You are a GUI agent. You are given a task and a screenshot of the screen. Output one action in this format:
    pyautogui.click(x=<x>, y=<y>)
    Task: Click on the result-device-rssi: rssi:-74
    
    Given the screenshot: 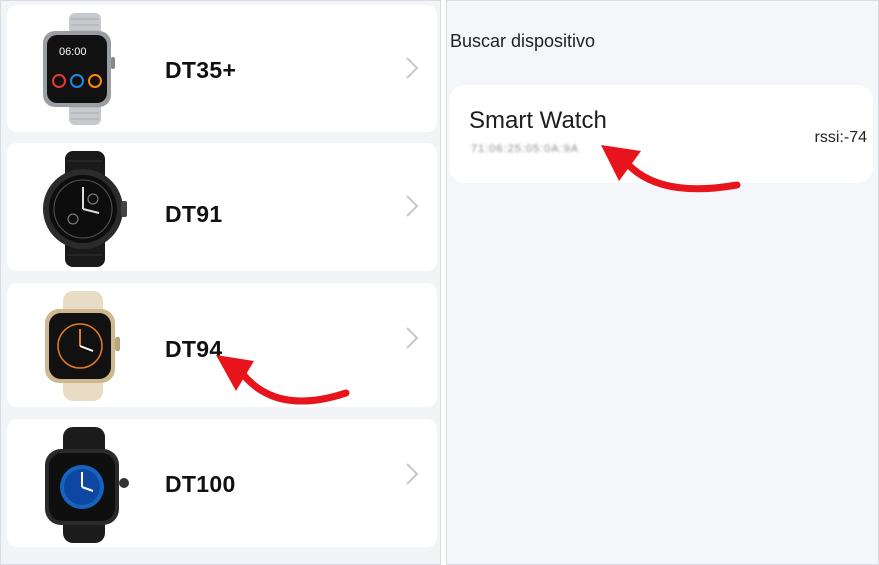 What is the action you would take?
    pyautogui.click(x=840, y=137)
    